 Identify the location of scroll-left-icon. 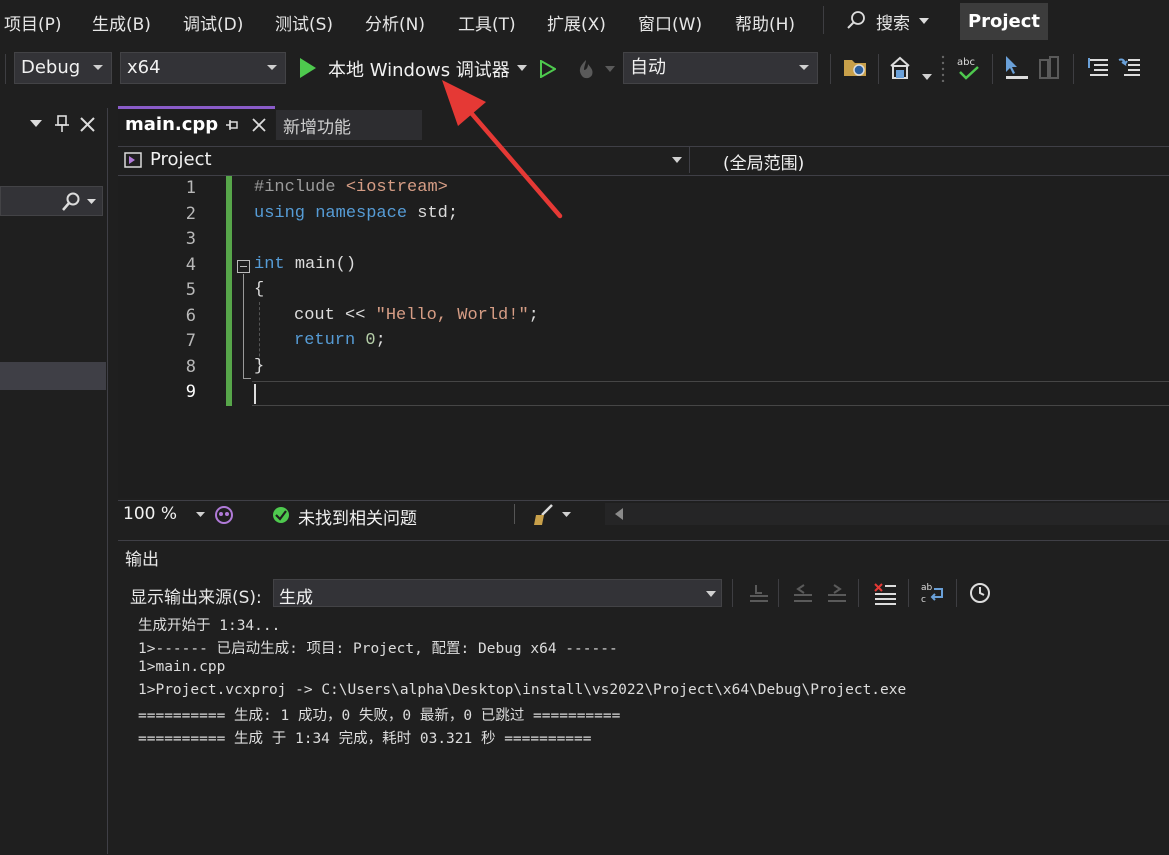
(619, 514).